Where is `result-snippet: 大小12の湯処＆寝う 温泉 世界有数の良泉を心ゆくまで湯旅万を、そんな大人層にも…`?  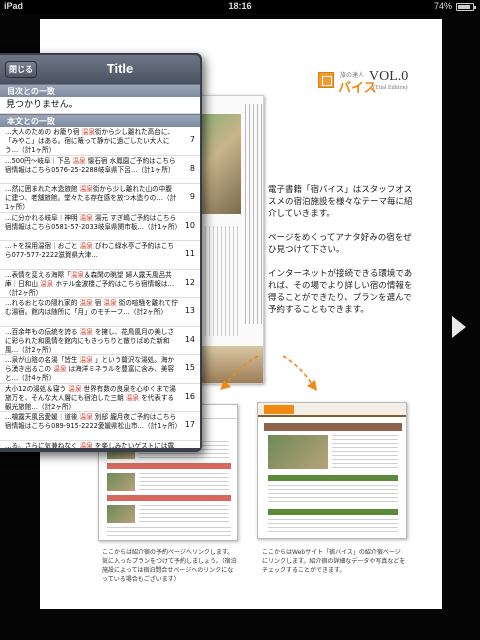 result-snippet: 大小12の湯処＆寝う 温泉 世界有数の良泉を心ゆくまで湯旅万を、そんな大人層にも… is located at coordinates (91, 398).